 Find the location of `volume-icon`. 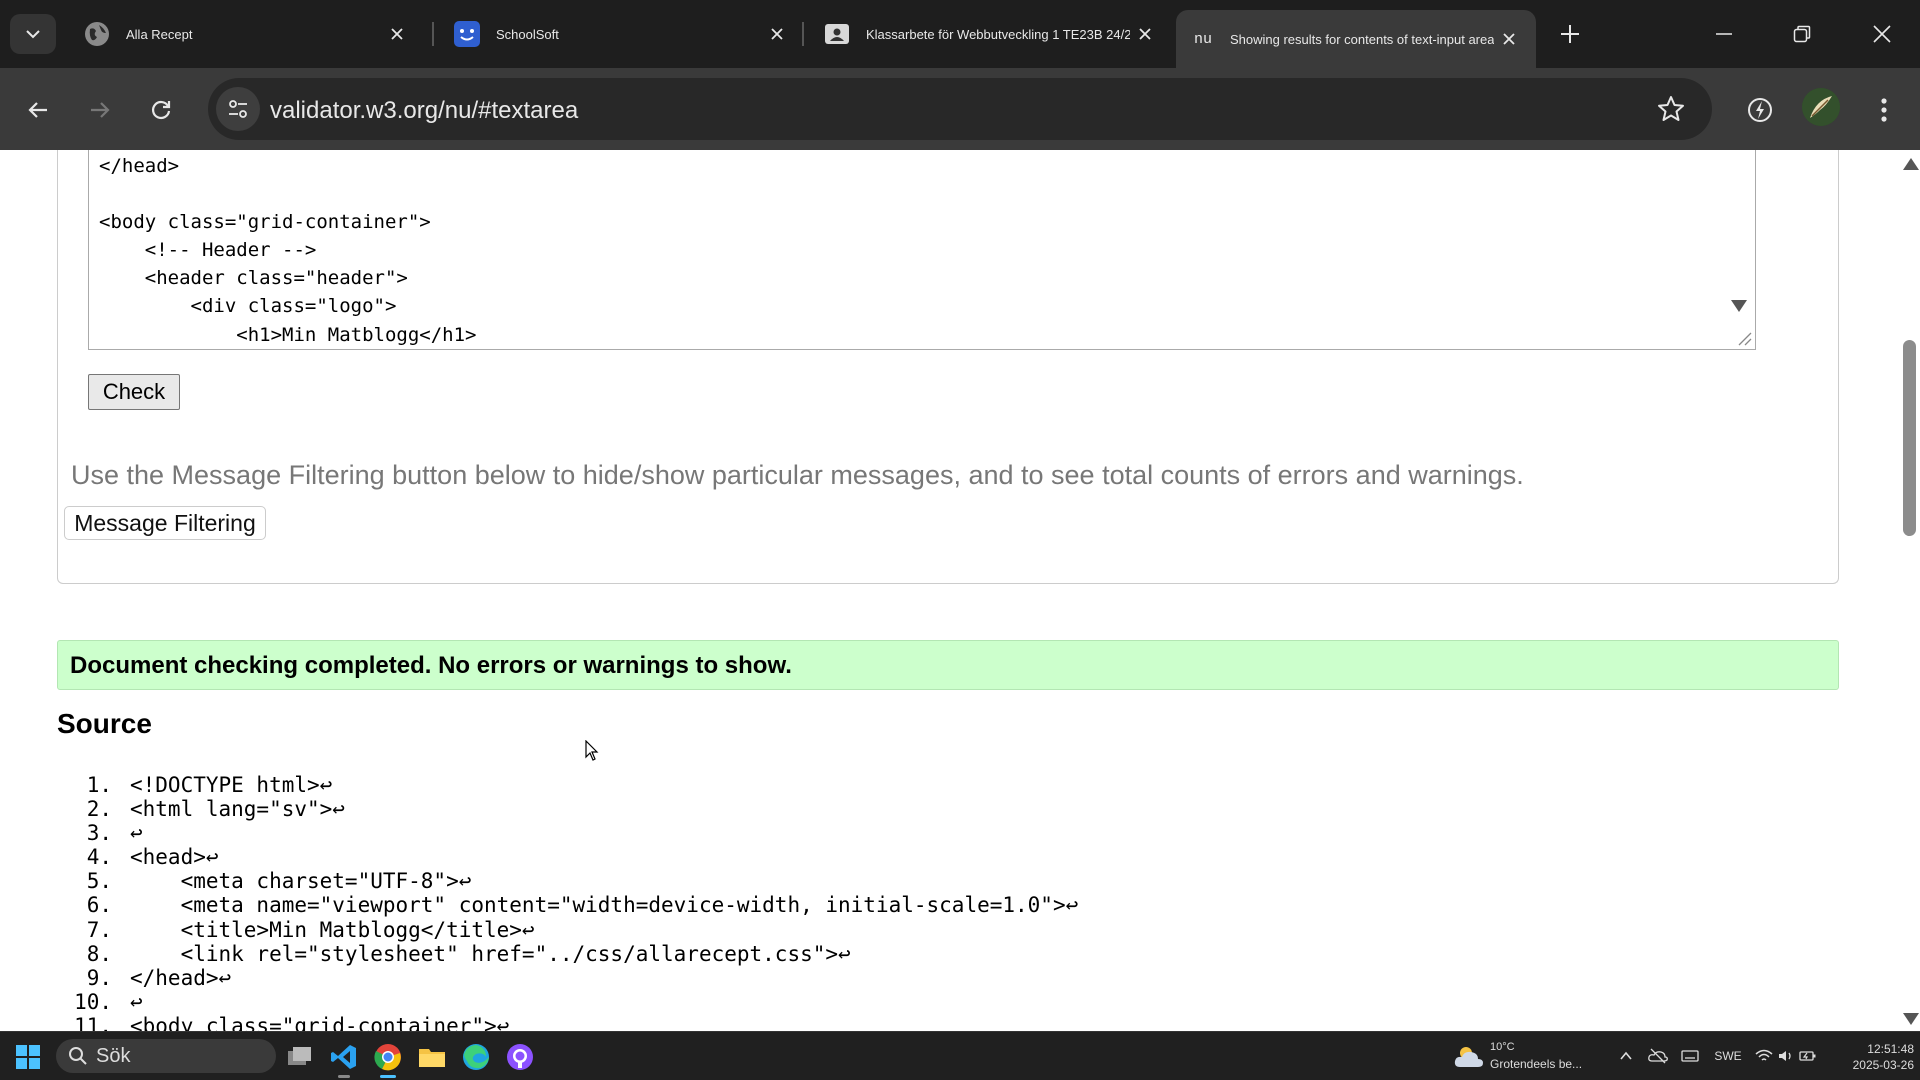

volume-icon is located at coordinates (1786, 1056).